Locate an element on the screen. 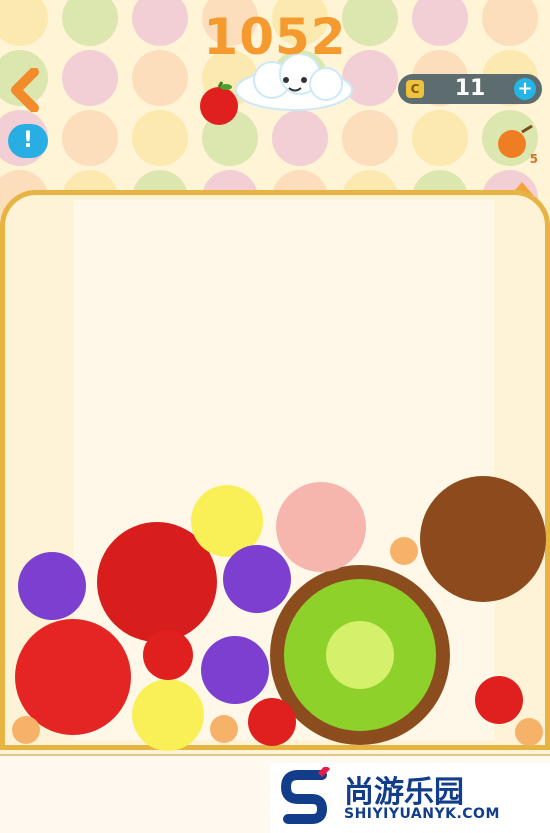  back-button is located at coordinates (26, 90).